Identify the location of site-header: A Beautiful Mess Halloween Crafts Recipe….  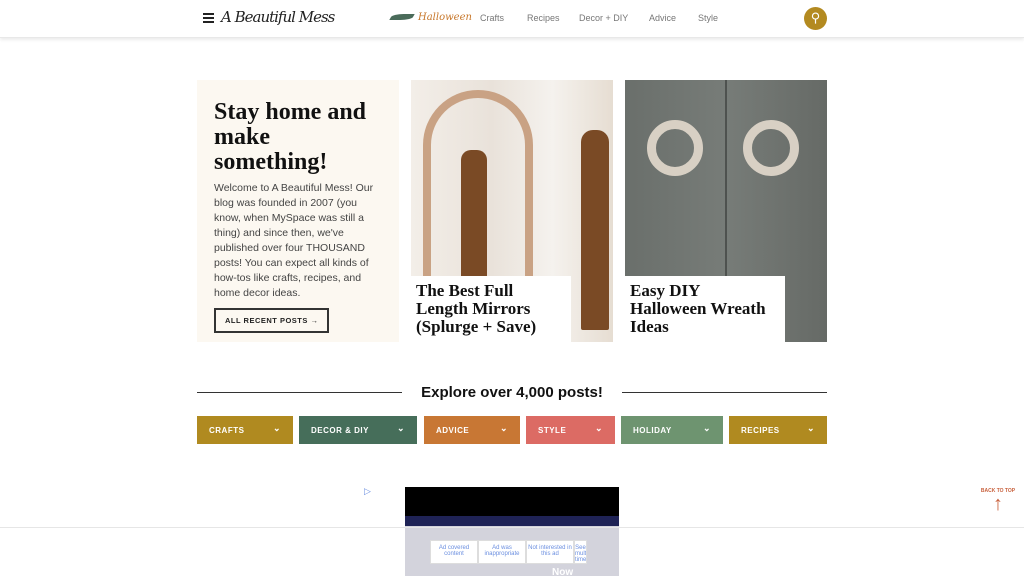
(512, 19).